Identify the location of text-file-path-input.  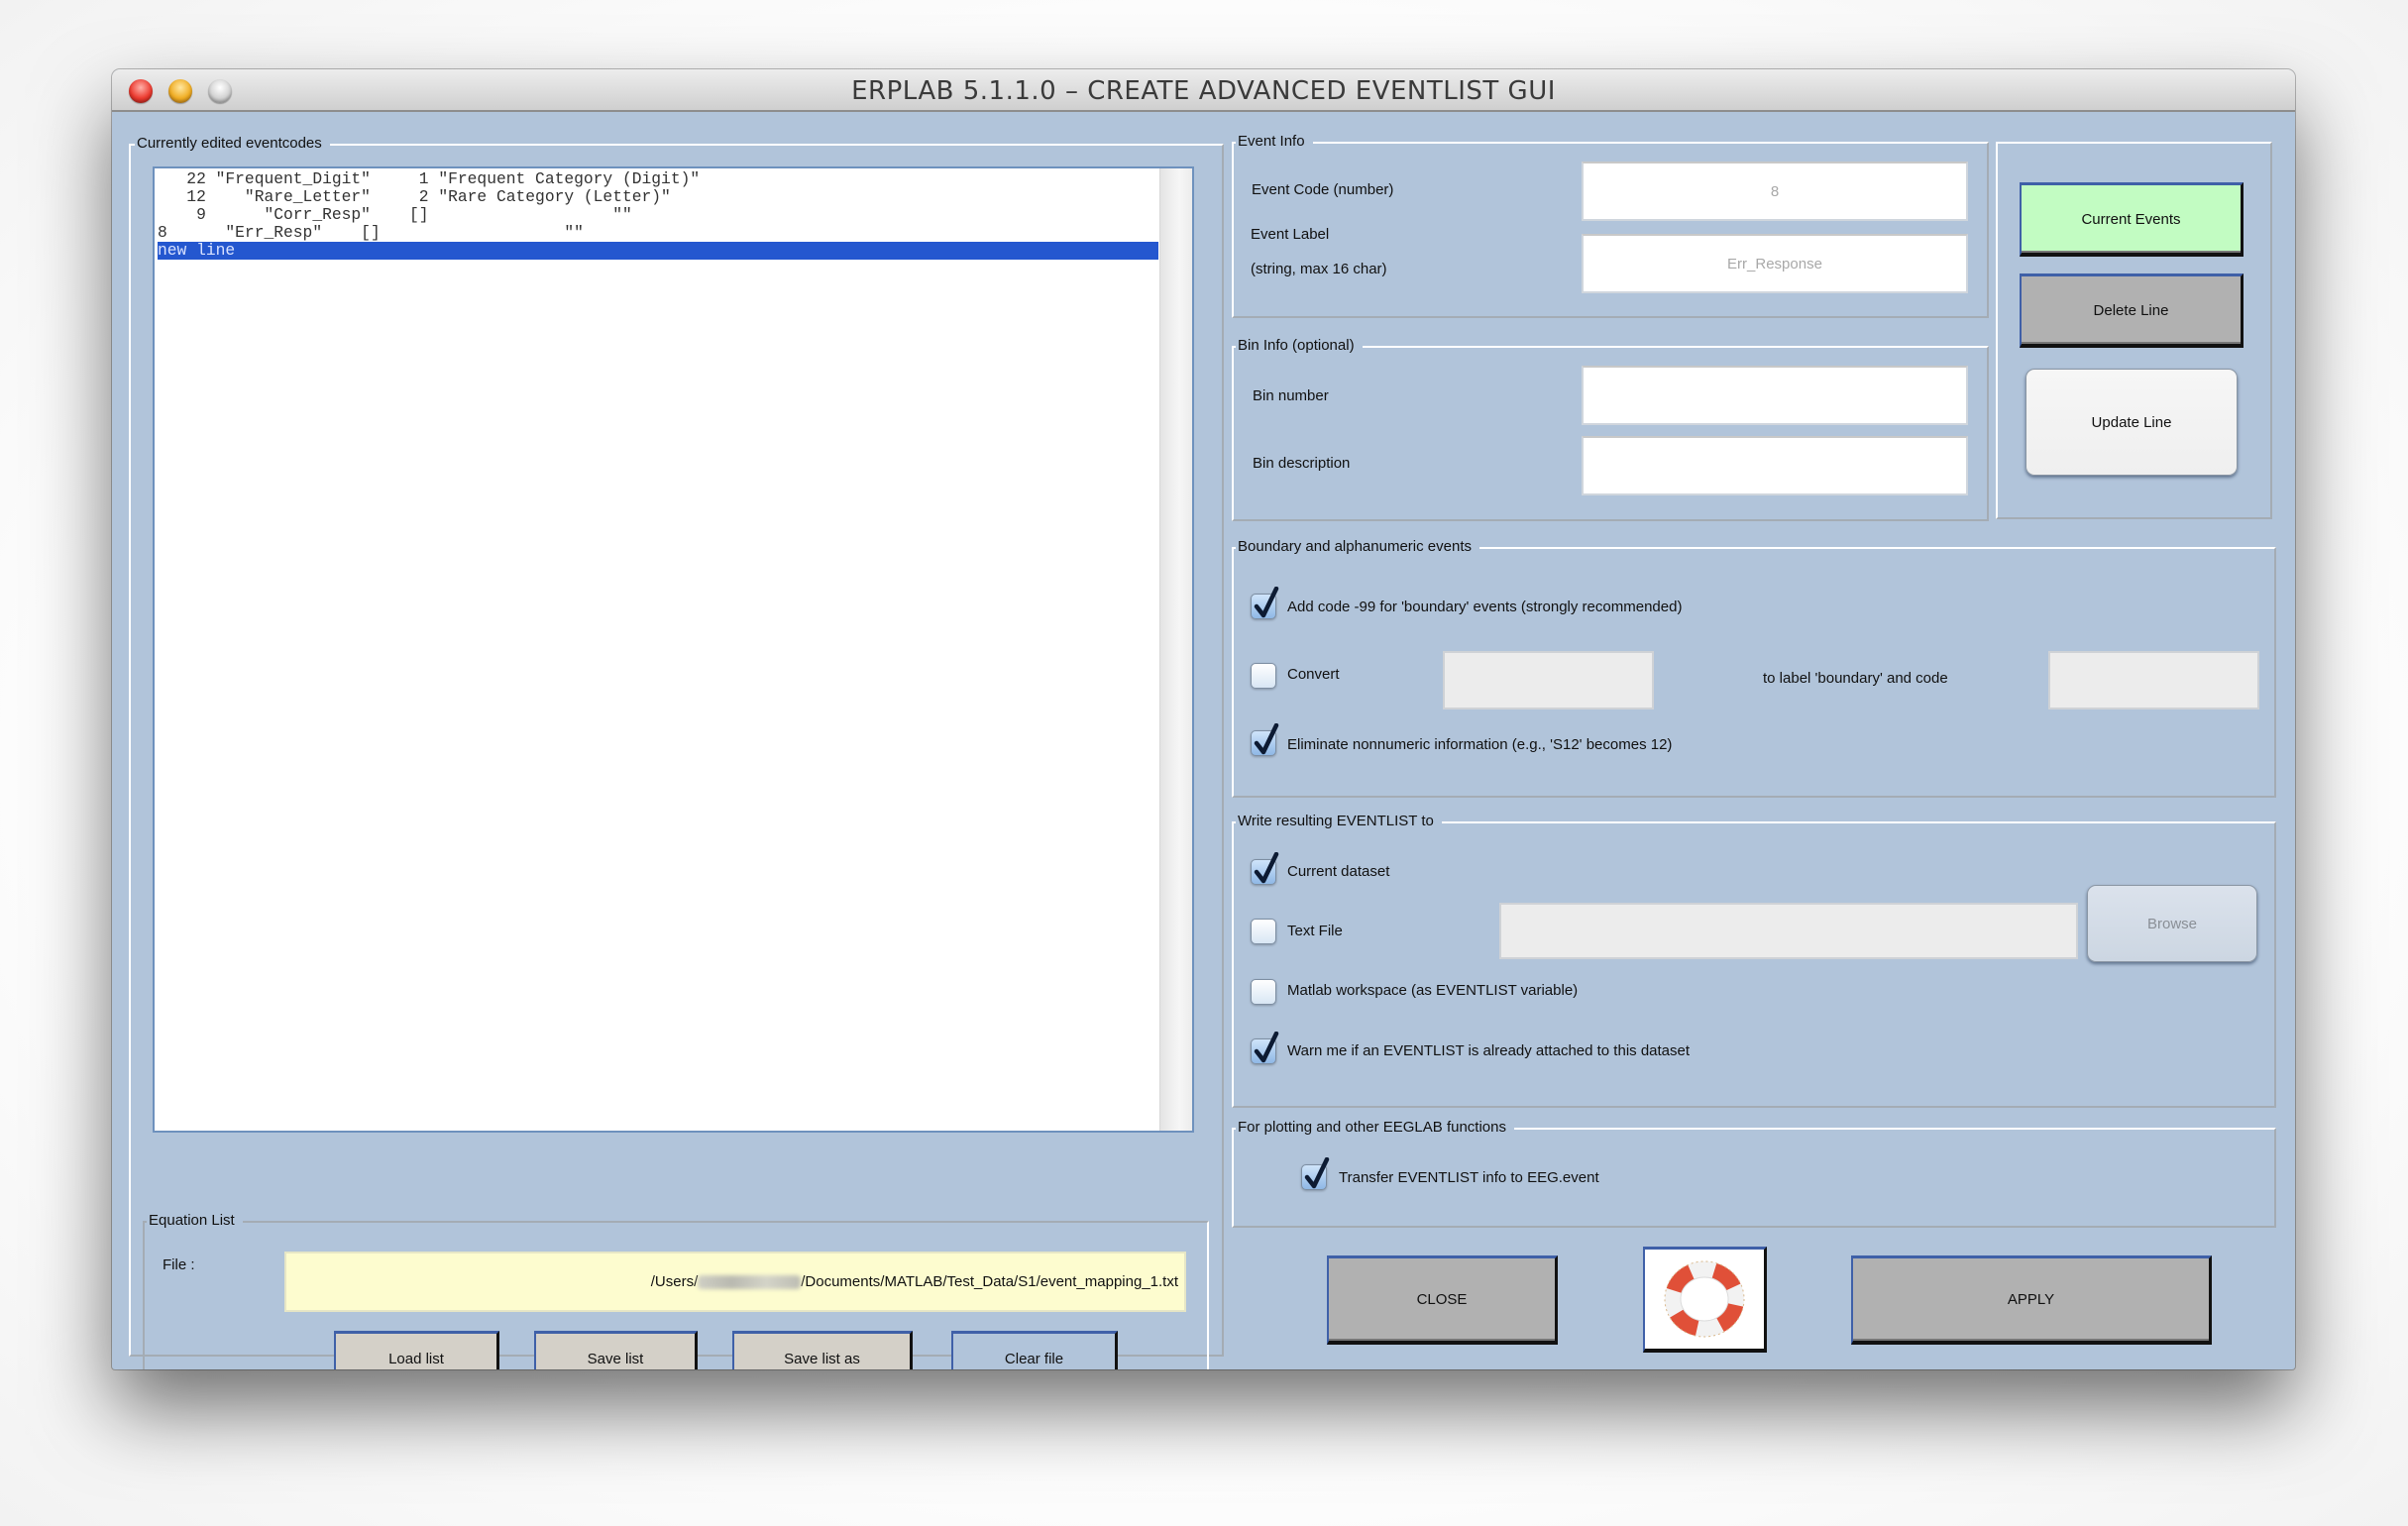
(1788, 931).